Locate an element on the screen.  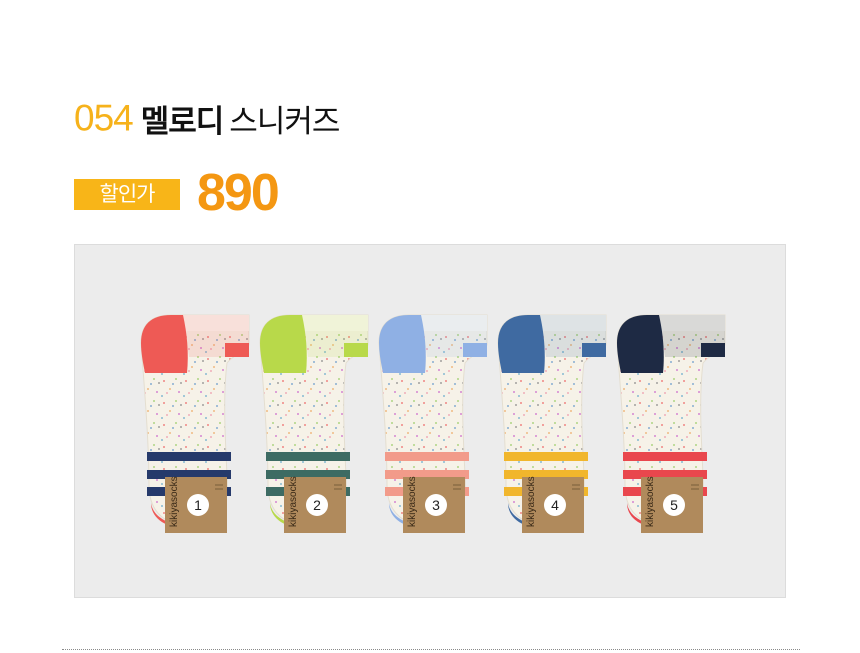
sock-tag: kikiyasocks 3 is located at coordinates (434, 504).